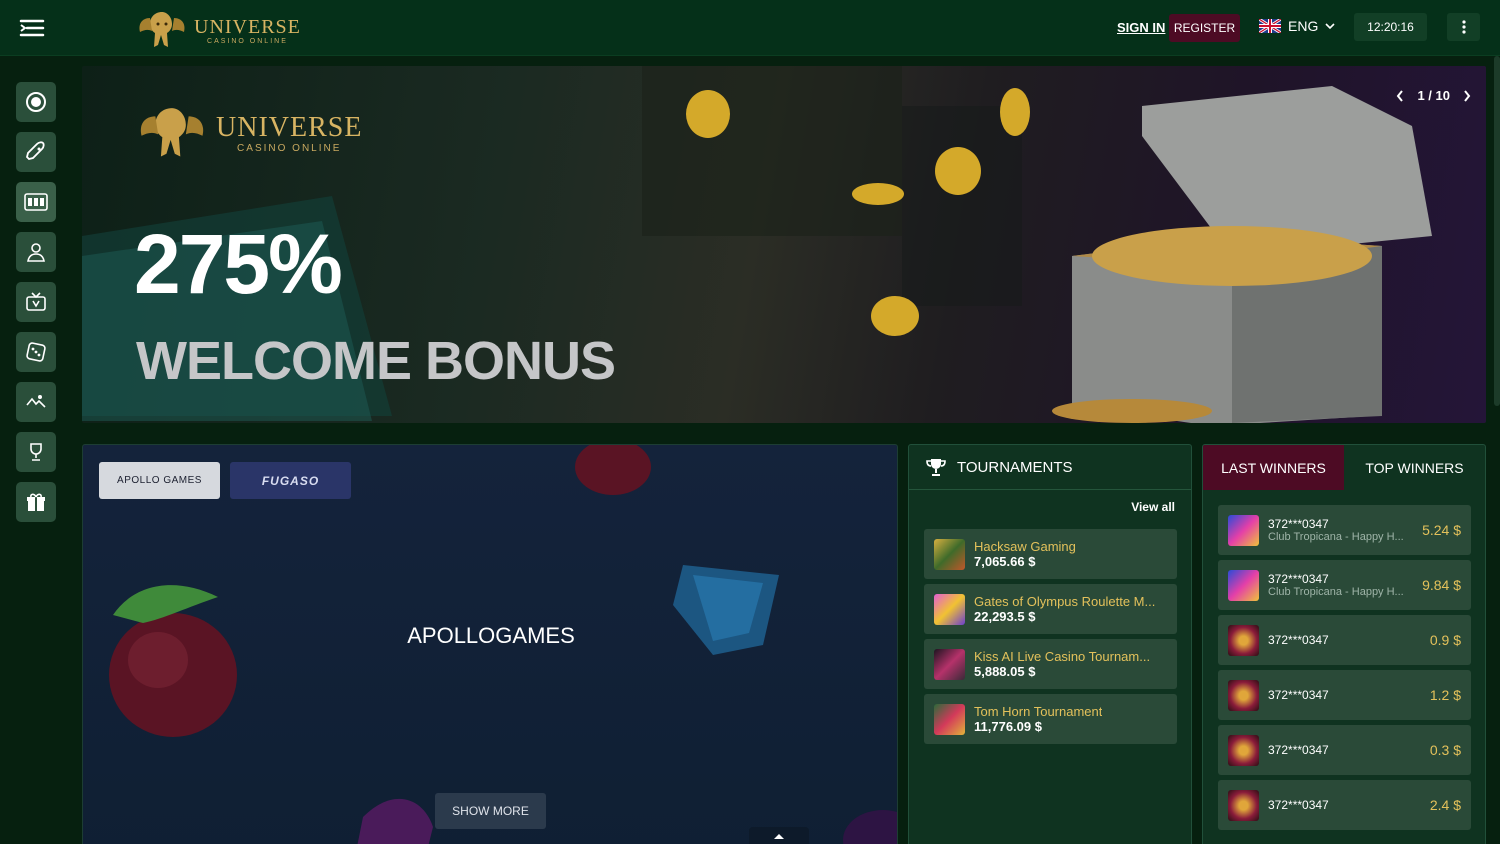 The width and height of the screenshot is (1500, 844). I want to click on banner-page-counter: 1 / 10, so click(1433, 95).